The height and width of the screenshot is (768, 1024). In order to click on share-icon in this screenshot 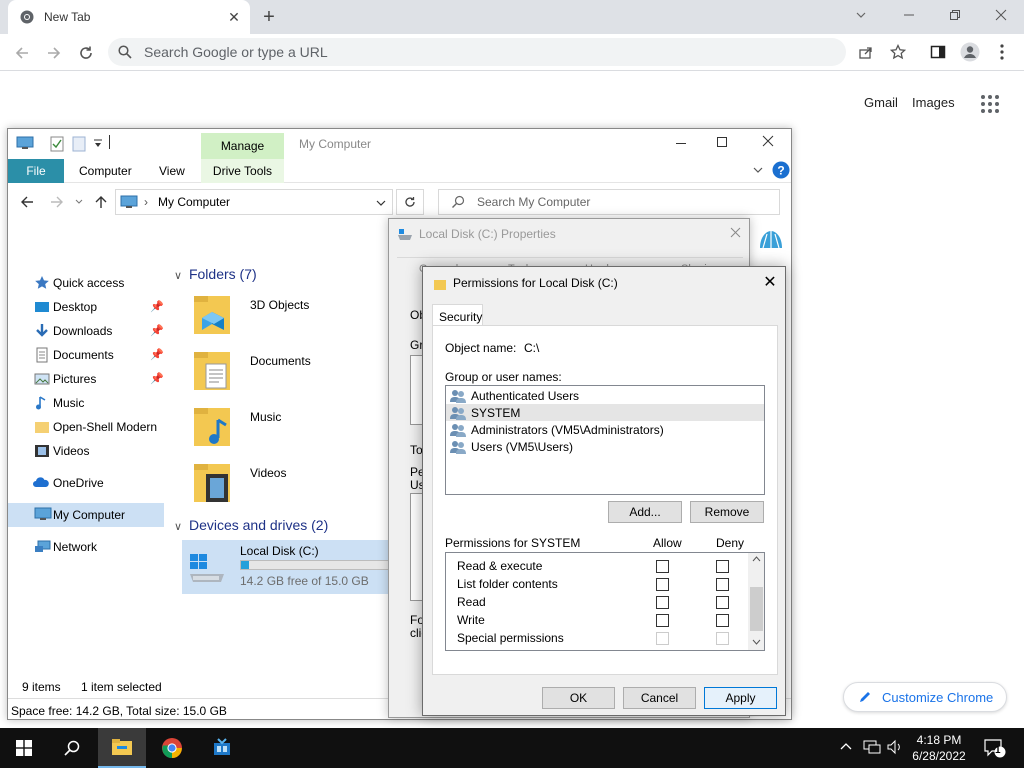, I will do `click(866, 52)`.